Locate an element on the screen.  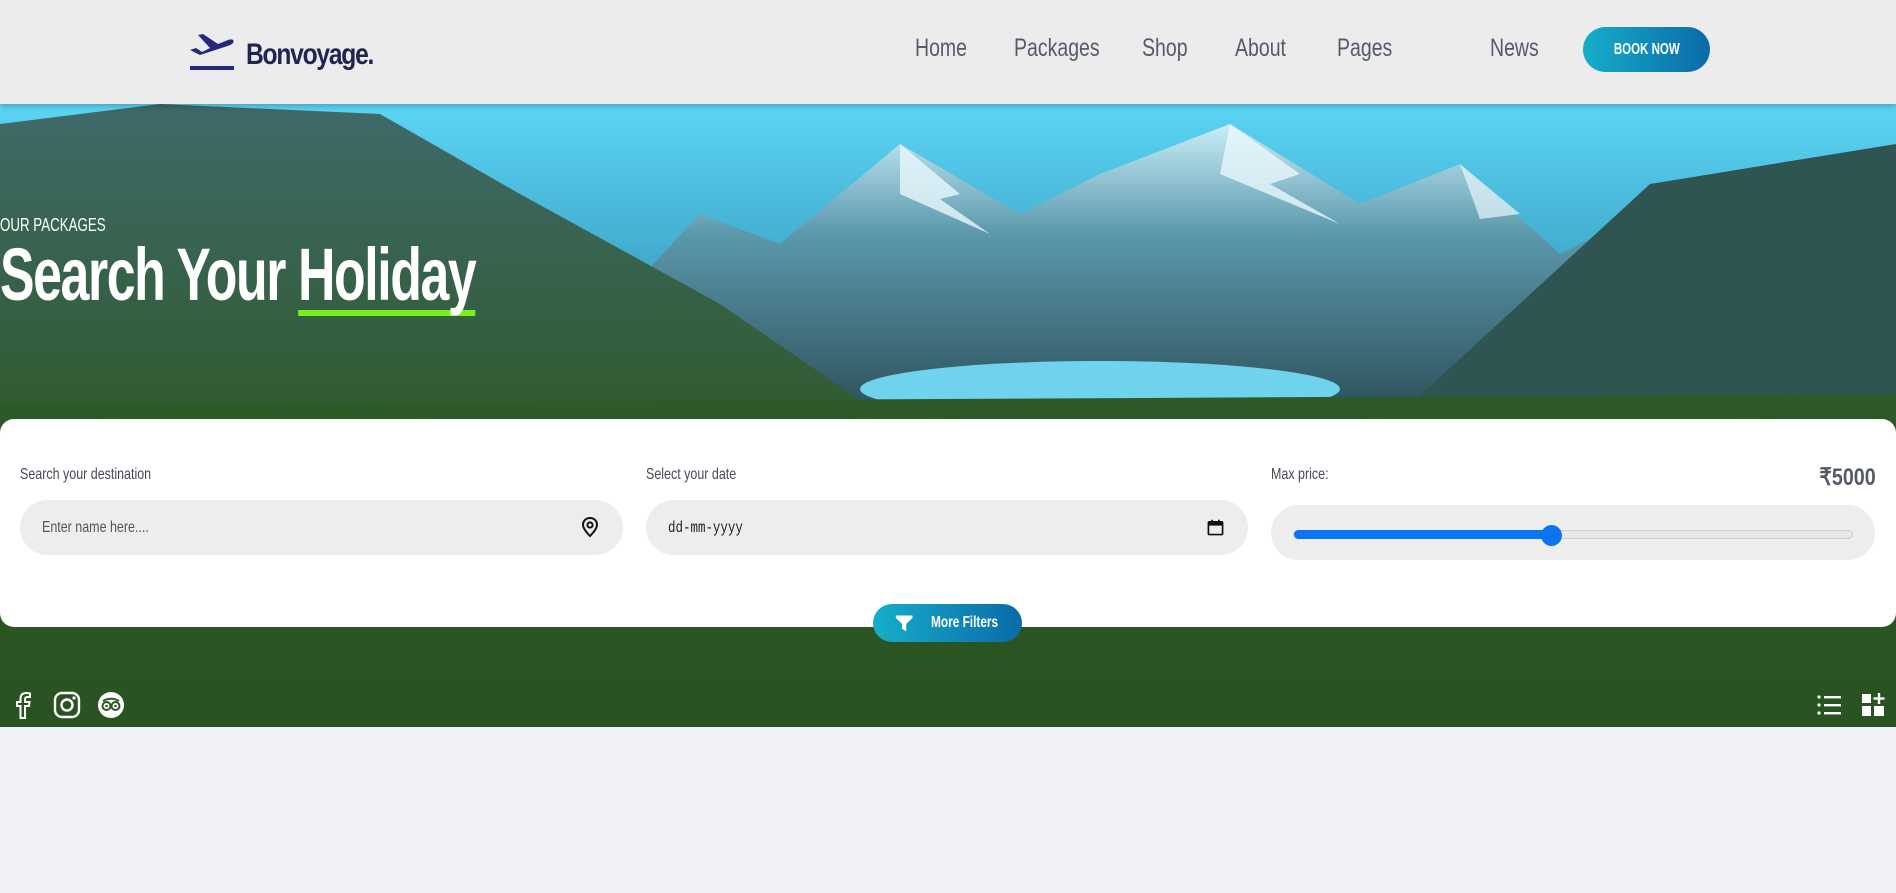
book-now-label: BOOK NOW is located at coordinates (1646, 49).